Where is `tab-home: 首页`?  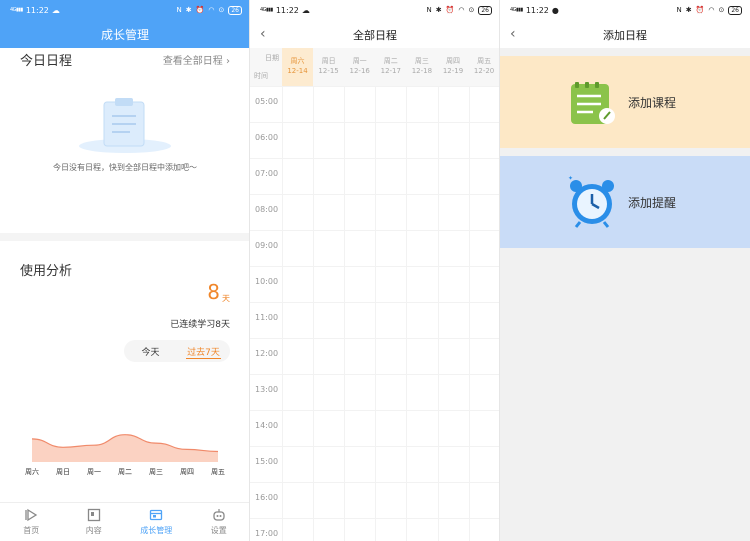 tab-home: 首页 is located at coordinates (31, 522).